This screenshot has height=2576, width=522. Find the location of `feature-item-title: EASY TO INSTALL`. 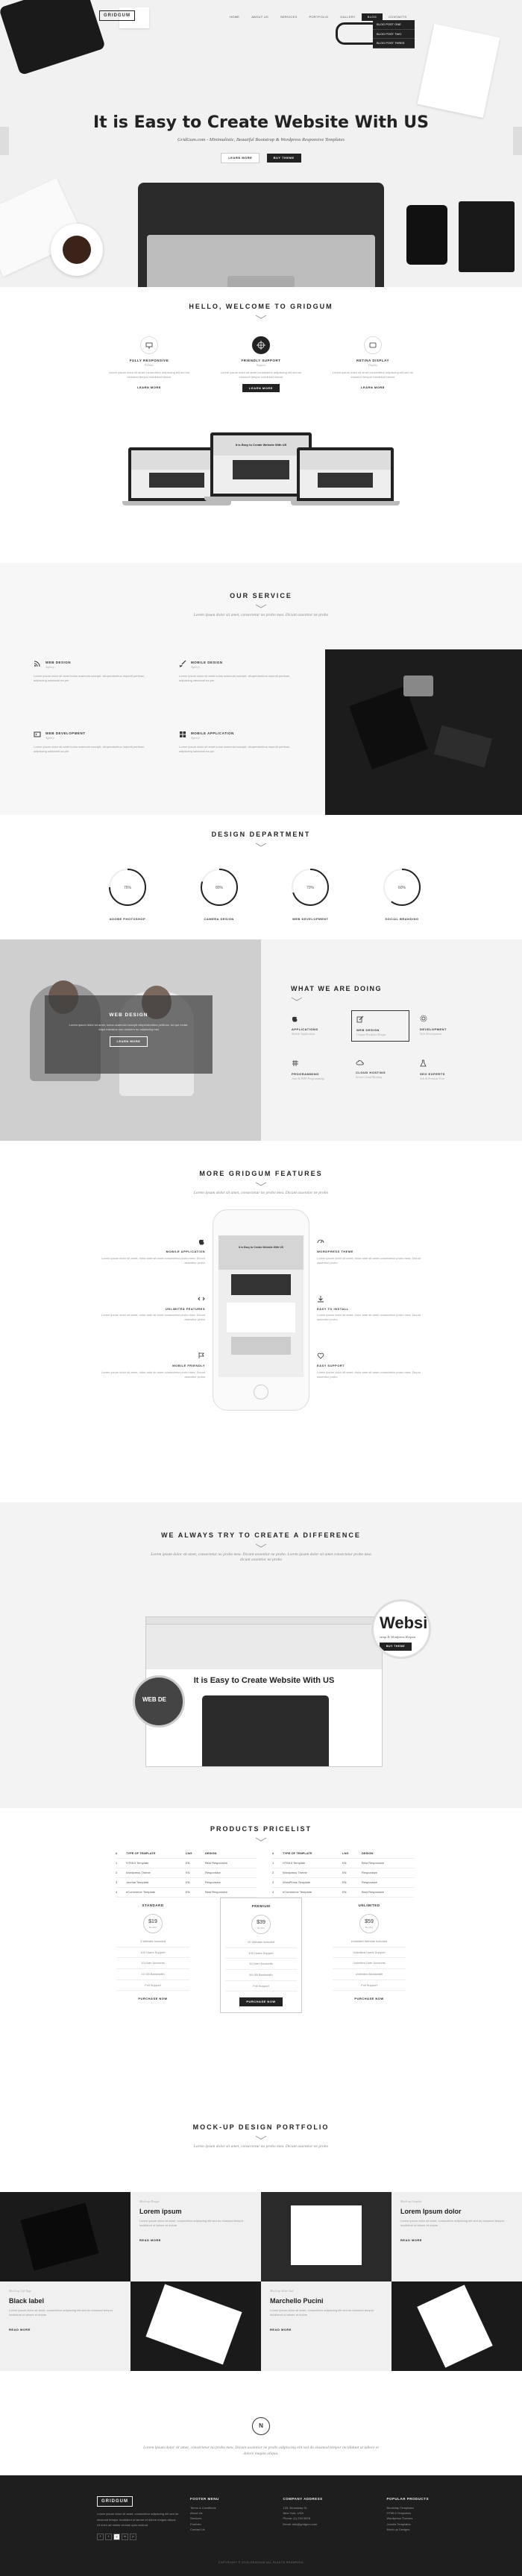

feature-item-title: EASY TO INSTALL is located at coordinates (333, 1308).